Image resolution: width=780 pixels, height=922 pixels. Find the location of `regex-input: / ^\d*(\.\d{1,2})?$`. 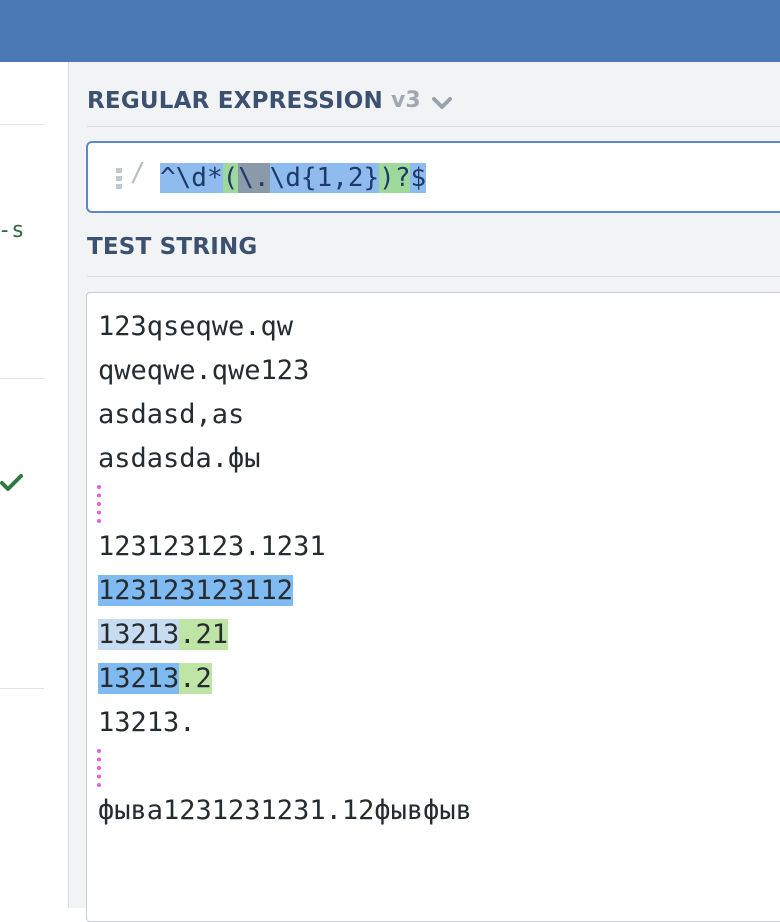

regex-input: / ^\d*(\.\d{1,2})?$ is located at coordinates (433, 177).